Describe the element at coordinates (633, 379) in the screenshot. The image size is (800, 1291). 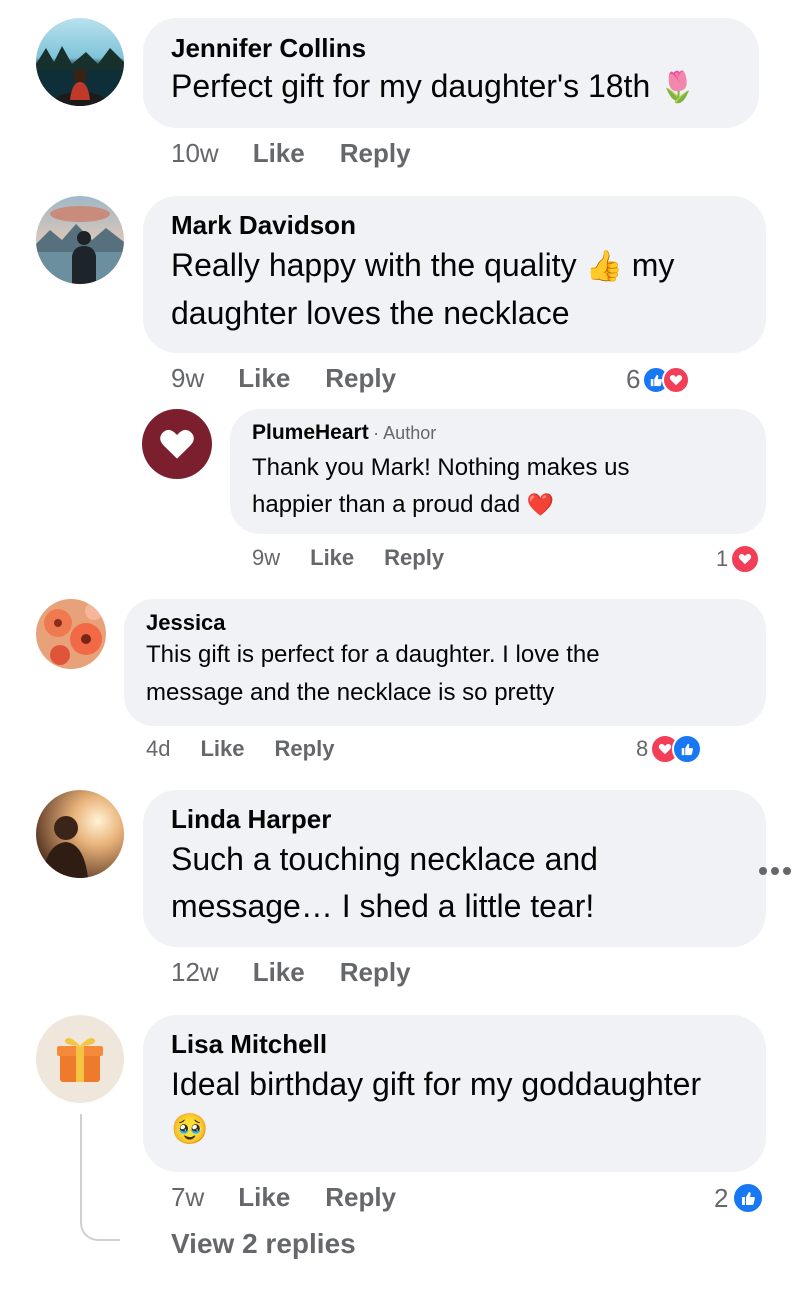
I see `reaction-count: 6` at that location.